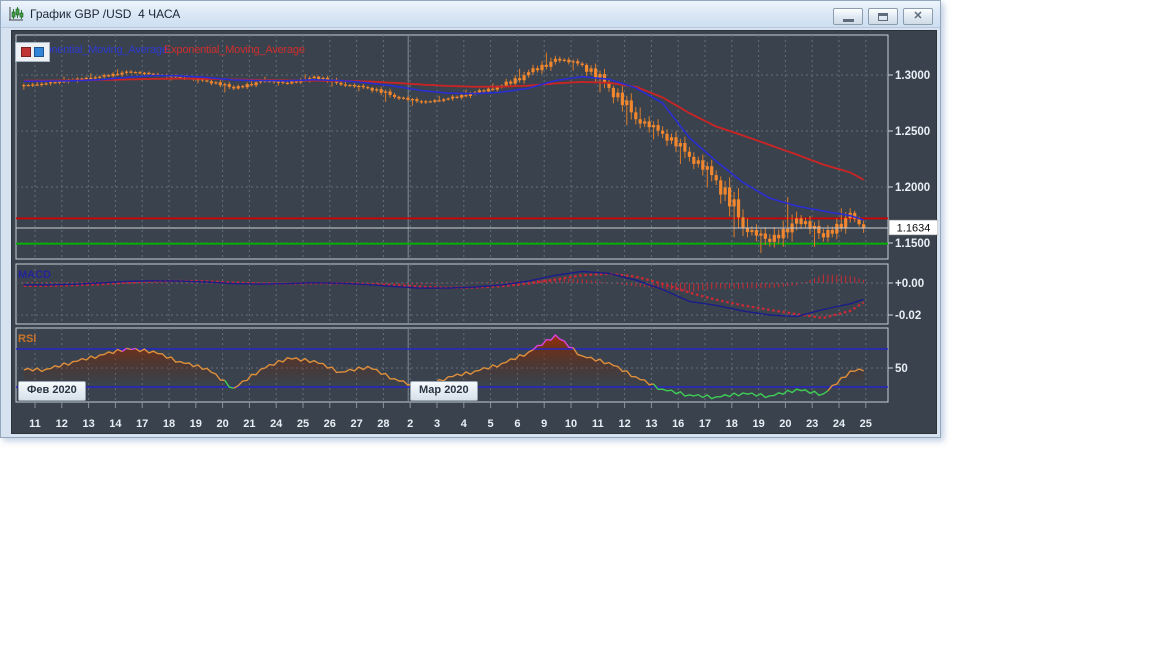 The image size is (1152, 648). I want to click on date-tick-label: 21, so click(249, 424).